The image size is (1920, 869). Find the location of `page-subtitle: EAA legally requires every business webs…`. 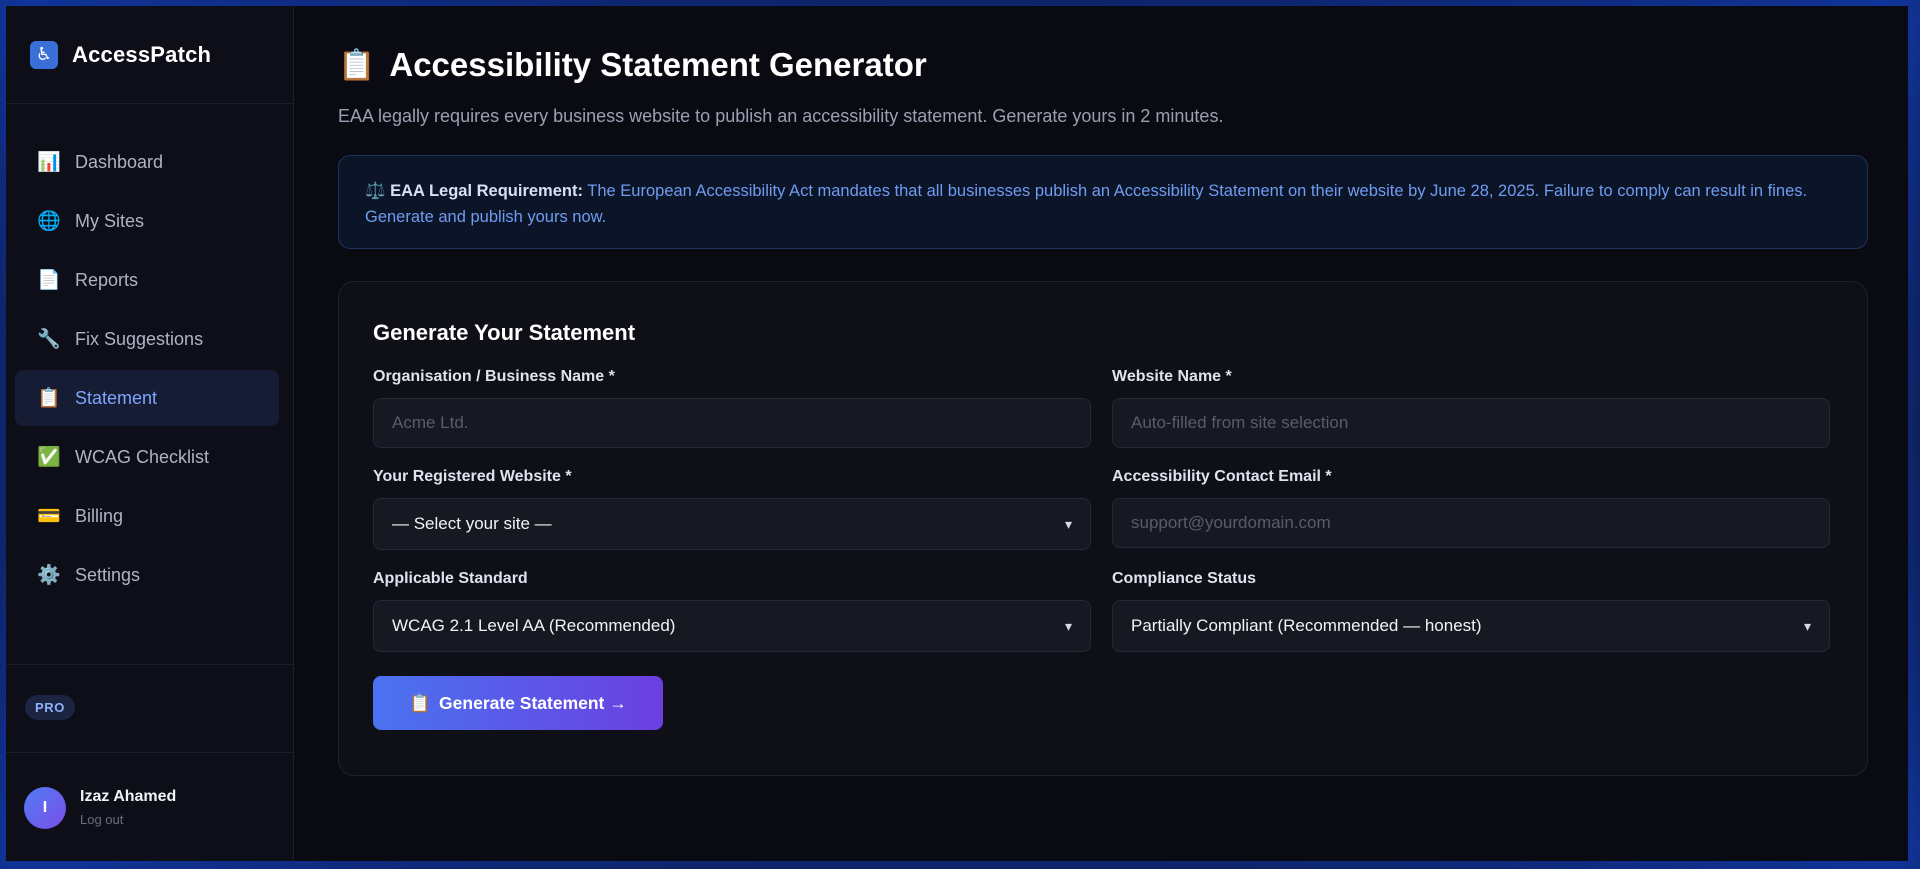

page-subtitle: EAA legally requires every business webs… is located at coordinates (781, 116).